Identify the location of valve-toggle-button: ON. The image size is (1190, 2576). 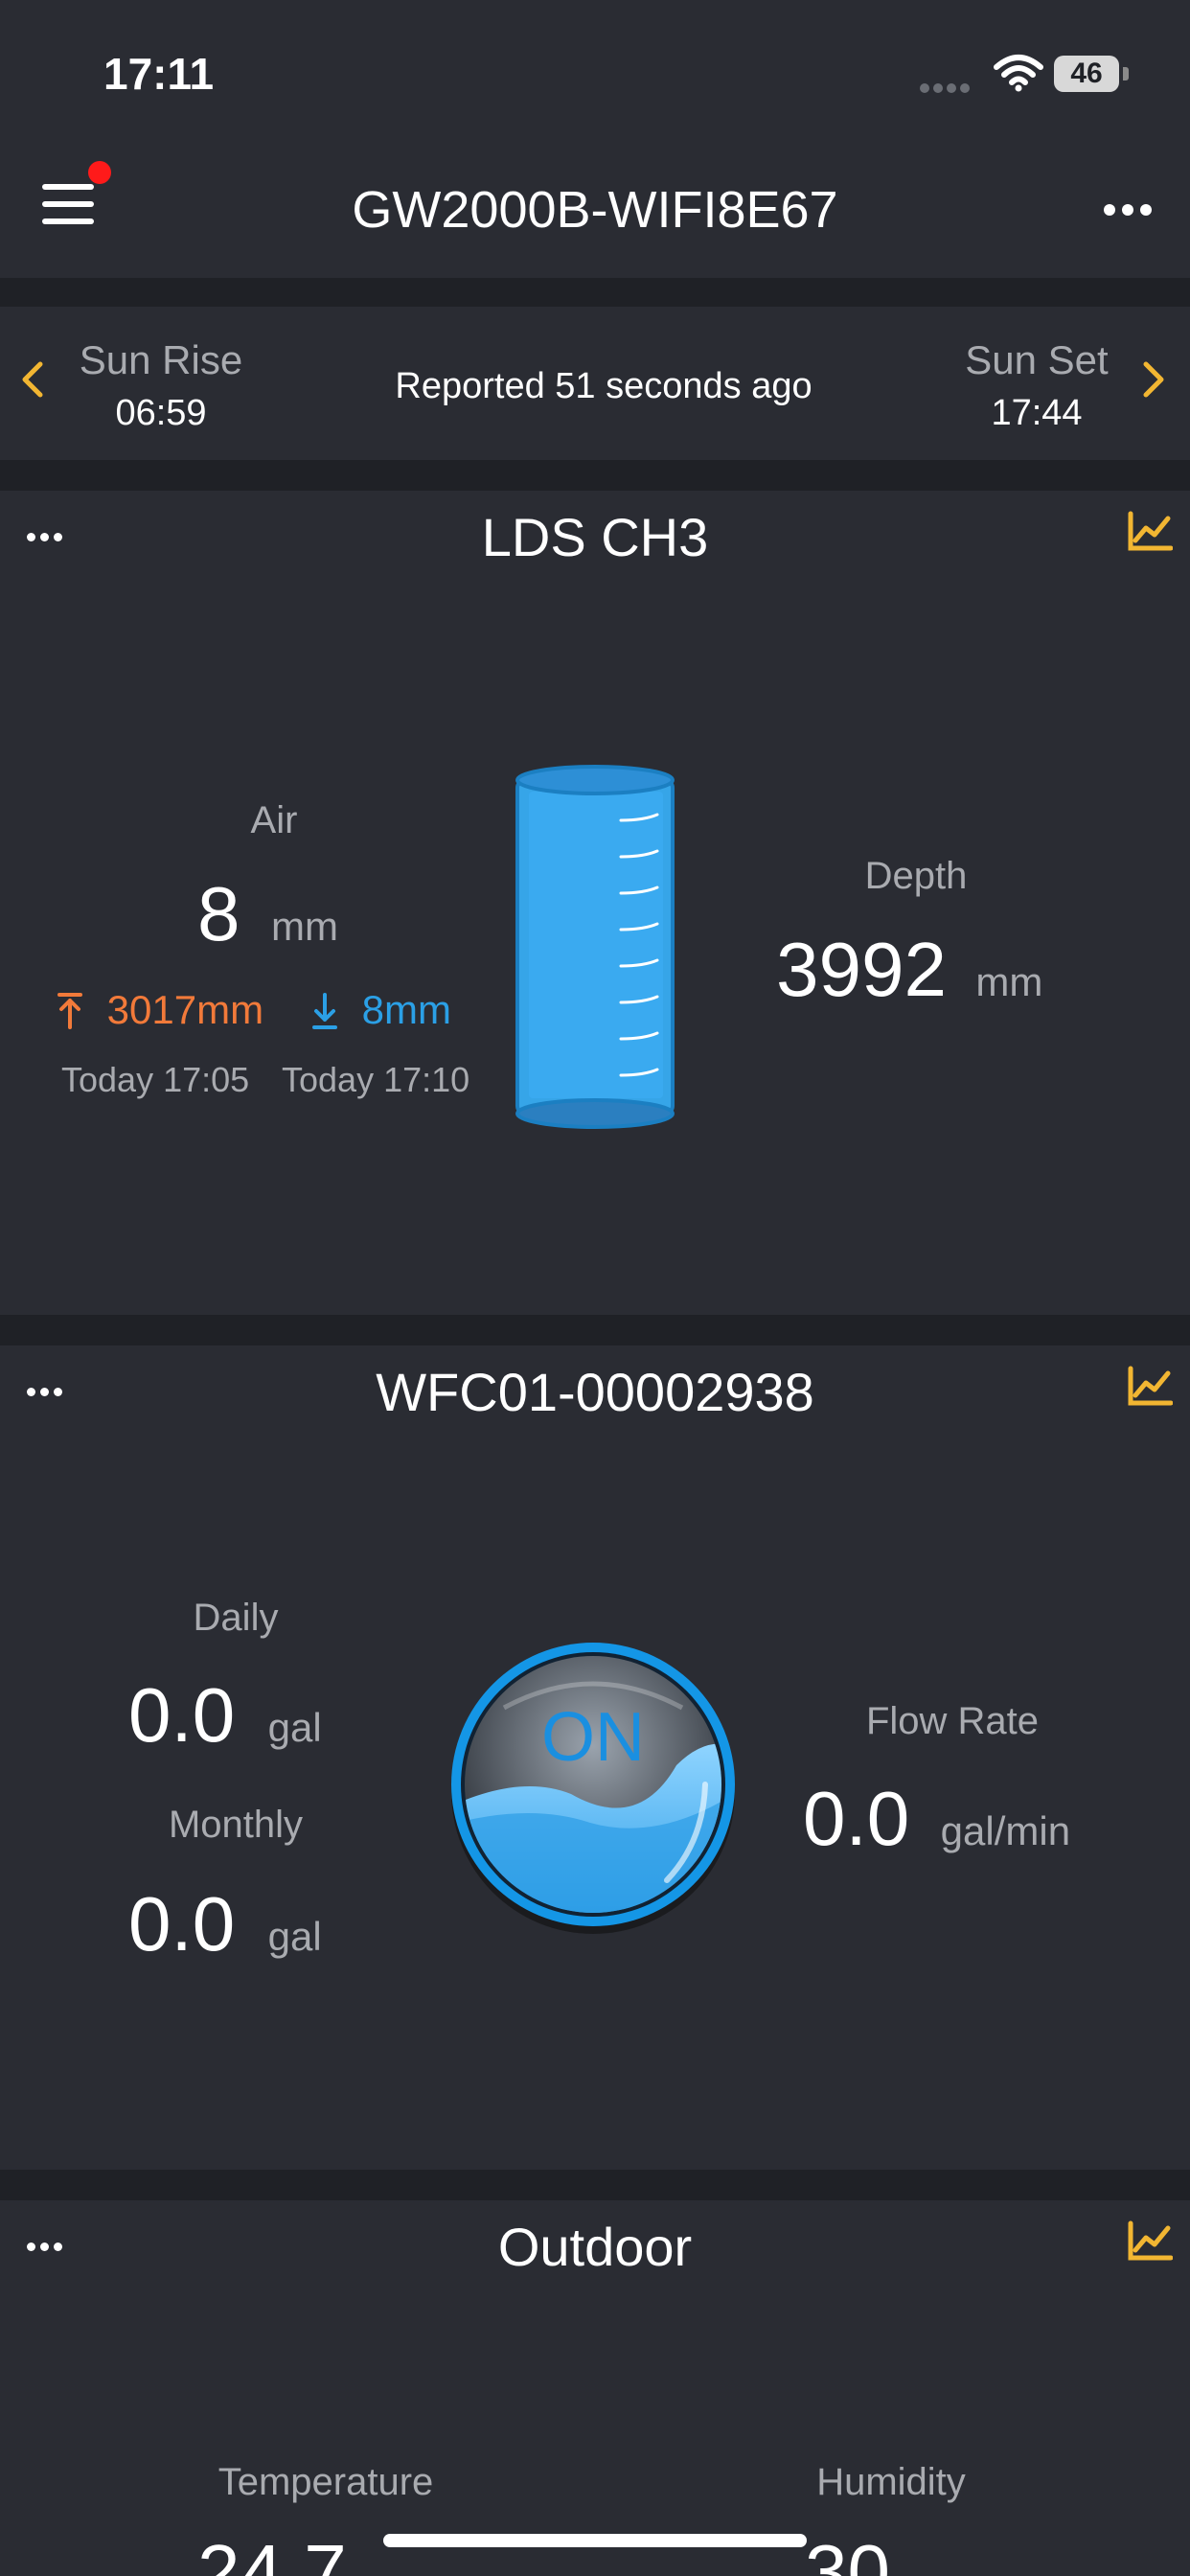
(593, 1787).